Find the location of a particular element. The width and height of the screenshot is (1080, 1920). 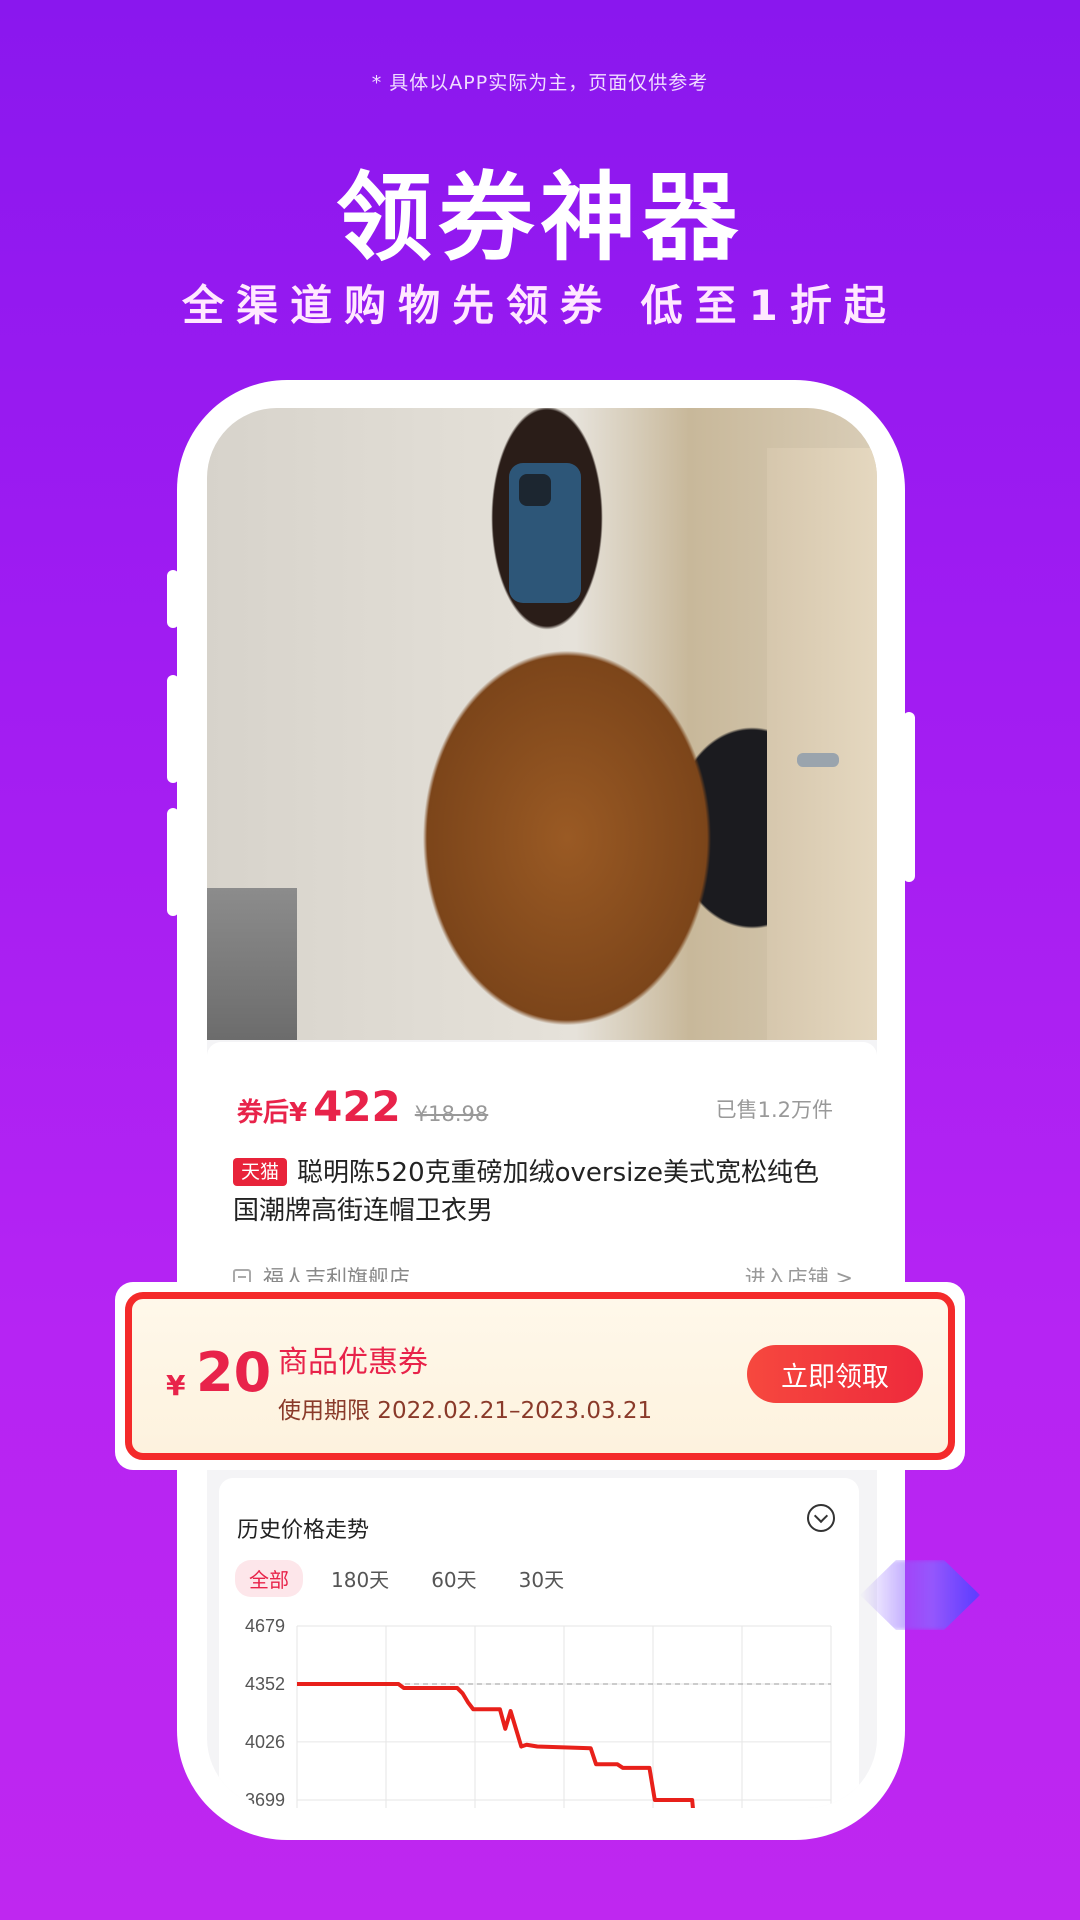

tab-180-days: 180天 is located at coordinates (360, 1578).